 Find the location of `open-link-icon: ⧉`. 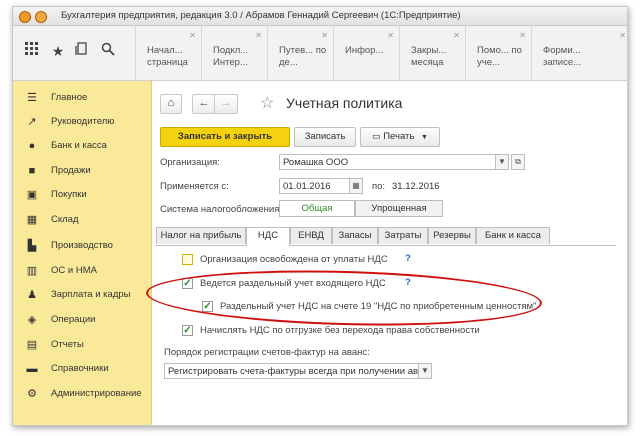

open-link-icon: ⧉ is located at coordinates (518, 162).